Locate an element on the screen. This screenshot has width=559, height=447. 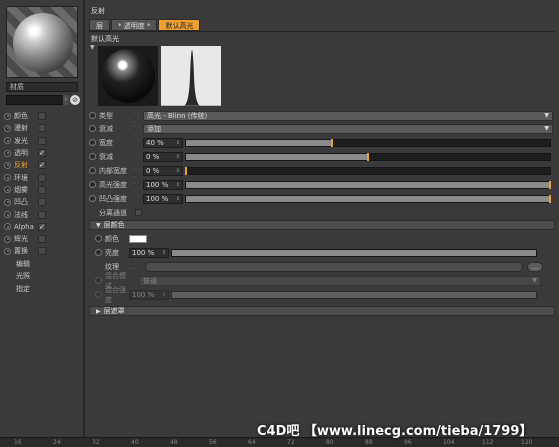
link-icon: ⊘ is located at coordinates (75, 100).